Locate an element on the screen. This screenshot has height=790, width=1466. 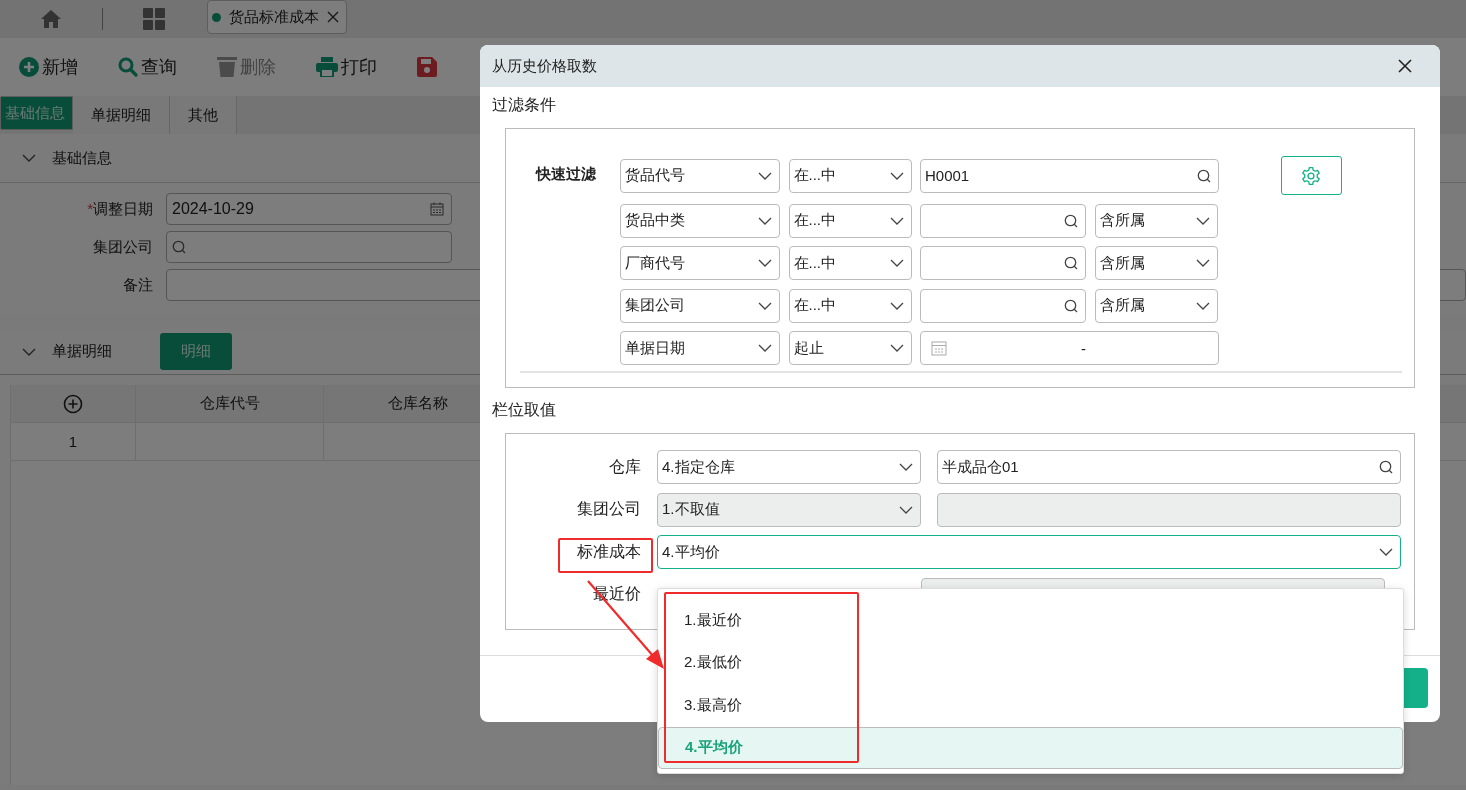
section-title: 基础信息 is located at coordinates (82, 158).